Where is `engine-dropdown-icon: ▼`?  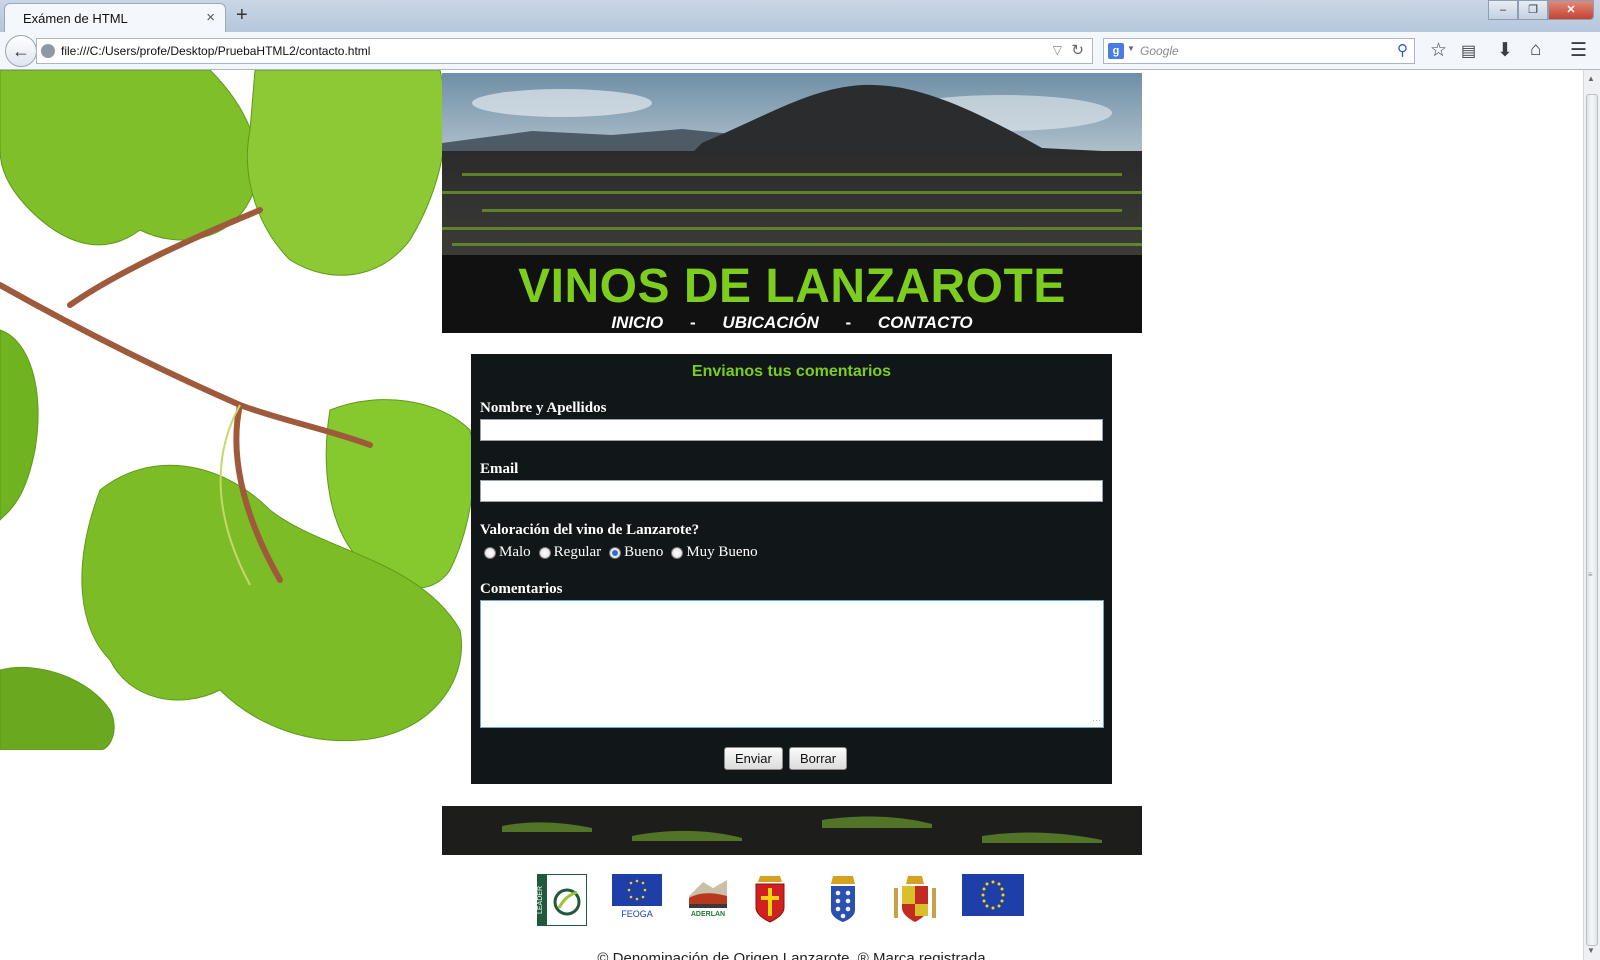 engine-dropdown-icon: ▼ is located at coordinates (1131, 48).